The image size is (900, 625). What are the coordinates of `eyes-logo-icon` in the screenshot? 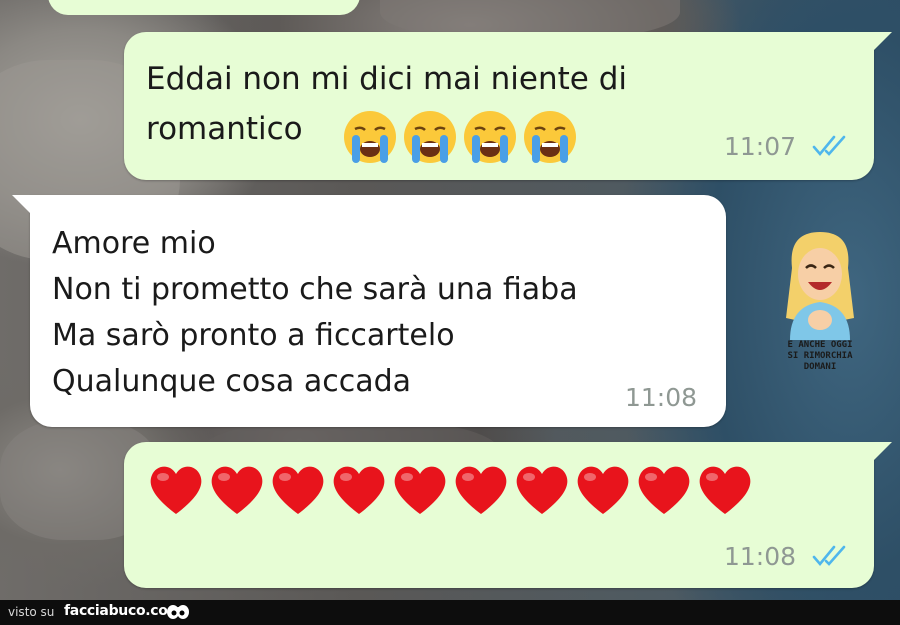 It's located at (178, 612).